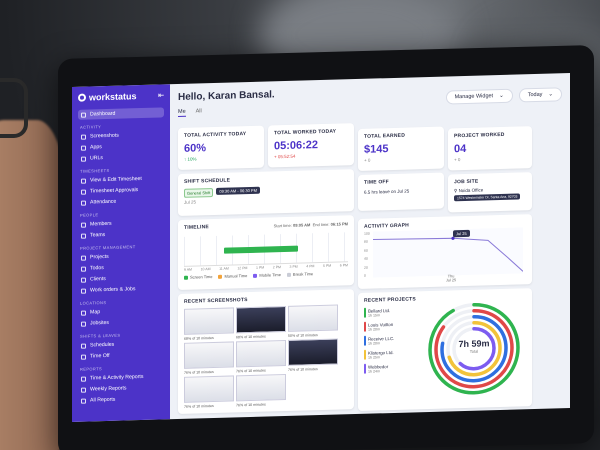  What do you see at coordinates (199, 112) in the screenshot?
I see `tab-all: All` at bounding box center [199, 112].